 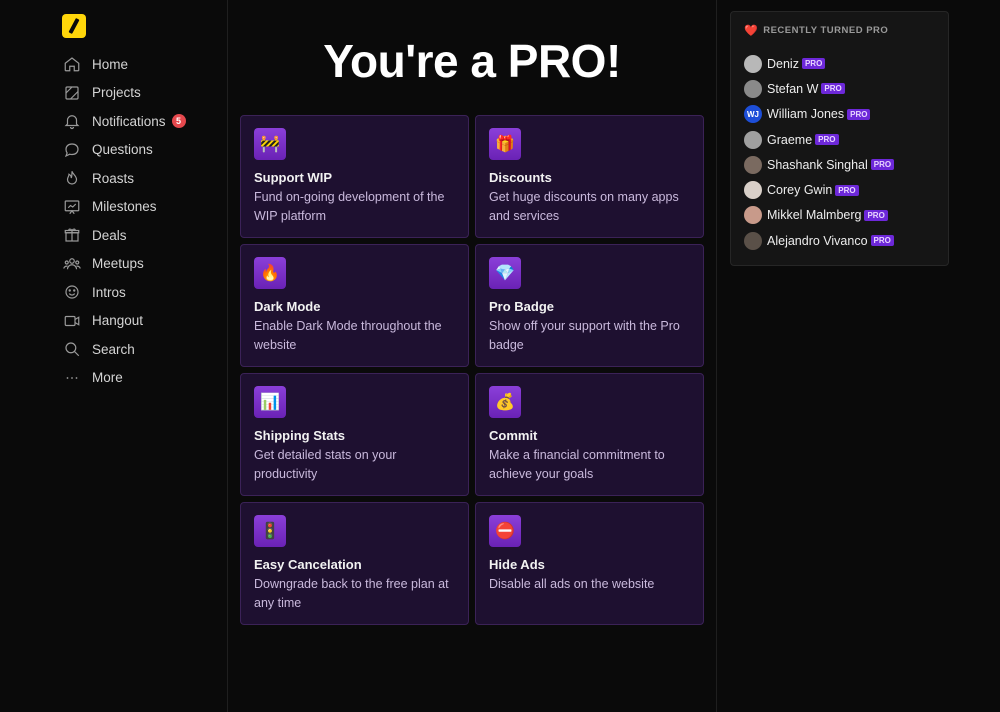 I want to click on projects-icon, so click(x=72, y=93).